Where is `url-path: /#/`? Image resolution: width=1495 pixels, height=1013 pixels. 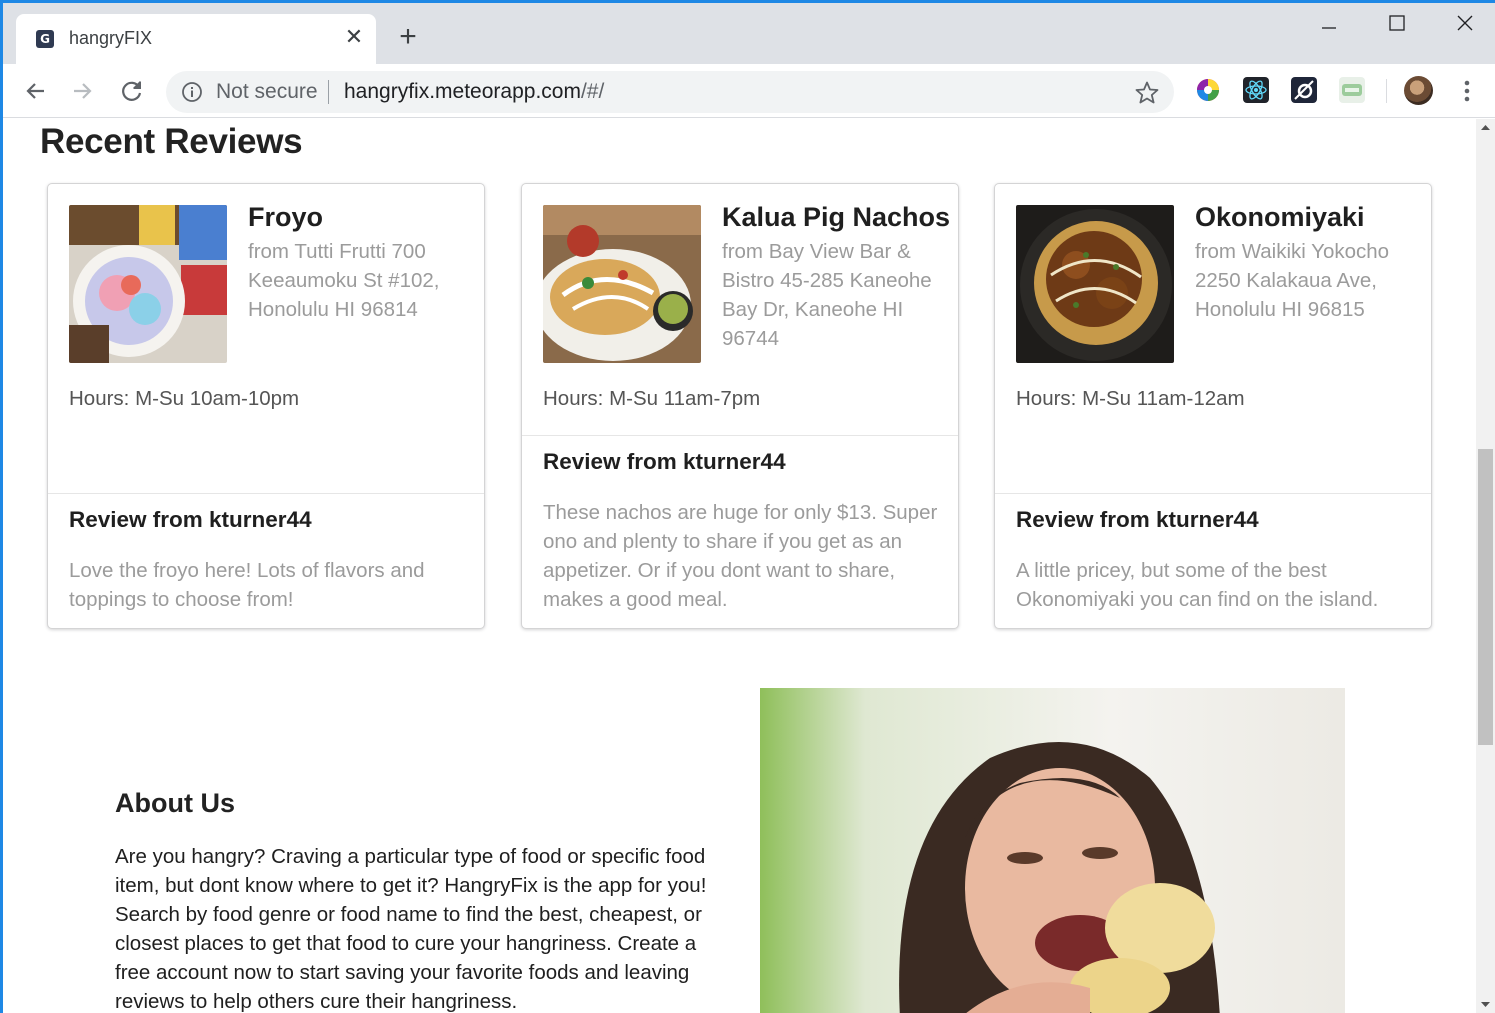
url-path: /#/ is located at coordinates (592, 91).